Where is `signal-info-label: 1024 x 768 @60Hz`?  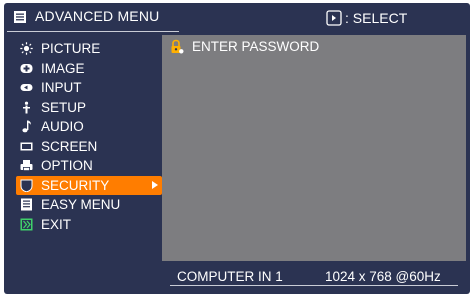 signal-info-label: 1024 x 768 @60Hz is located at coordinates (383, 276).